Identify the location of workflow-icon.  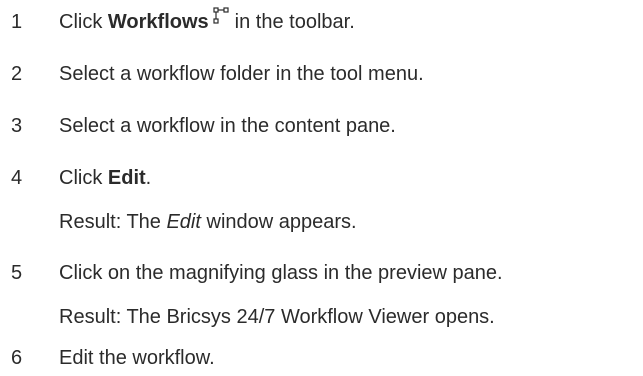
(221, 15).